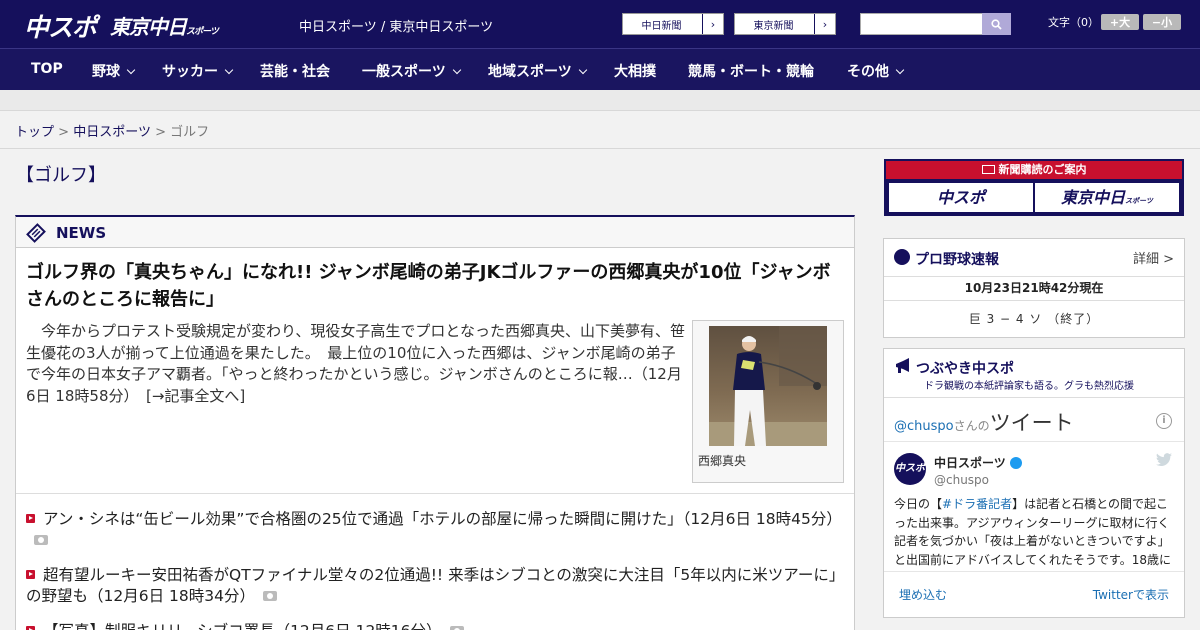 The width and height of the screenshot is (1200, 630). I want to click on nav-item-sumo: 大相撲, so click(635, 71).